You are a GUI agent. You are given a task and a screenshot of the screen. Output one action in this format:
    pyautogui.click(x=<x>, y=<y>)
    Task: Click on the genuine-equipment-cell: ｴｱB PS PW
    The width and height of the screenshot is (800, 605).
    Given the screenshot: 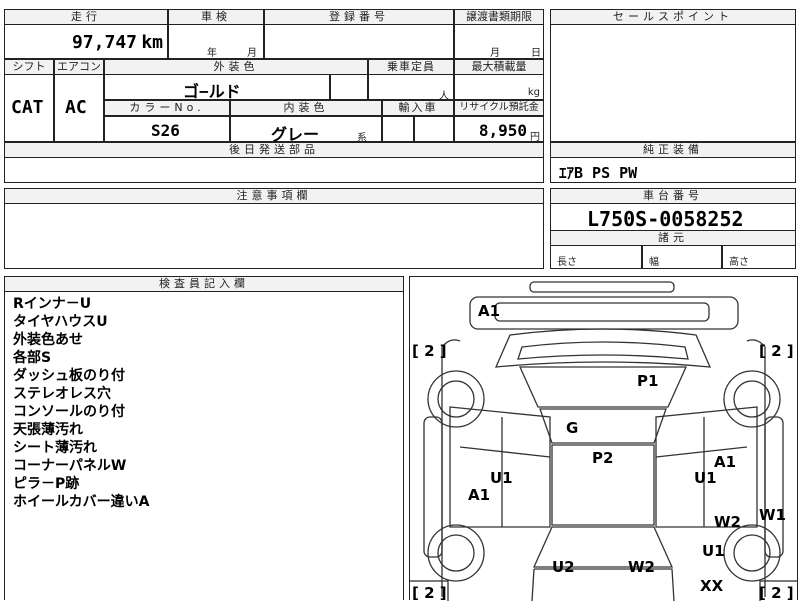 What is the action you would take?
    pyautogui.click(x=673, y=170)
    